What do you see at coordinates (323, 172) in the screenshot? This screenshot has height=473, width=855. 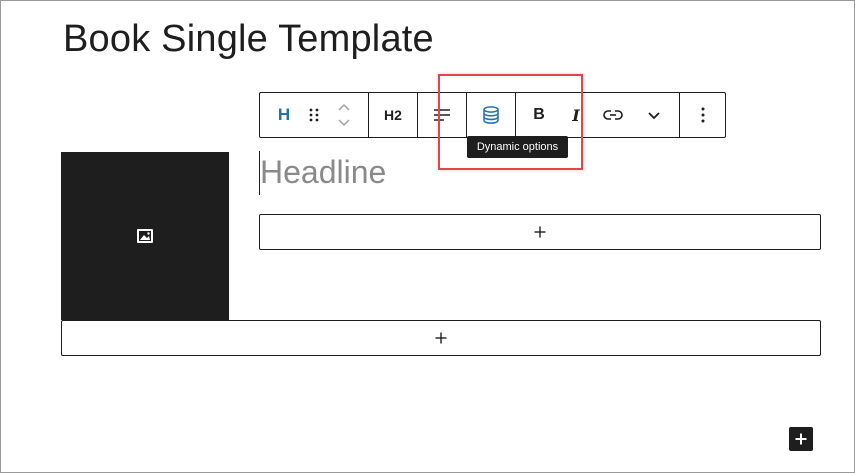 I see `headline-input: Headline` at bounding box center [323, 172].